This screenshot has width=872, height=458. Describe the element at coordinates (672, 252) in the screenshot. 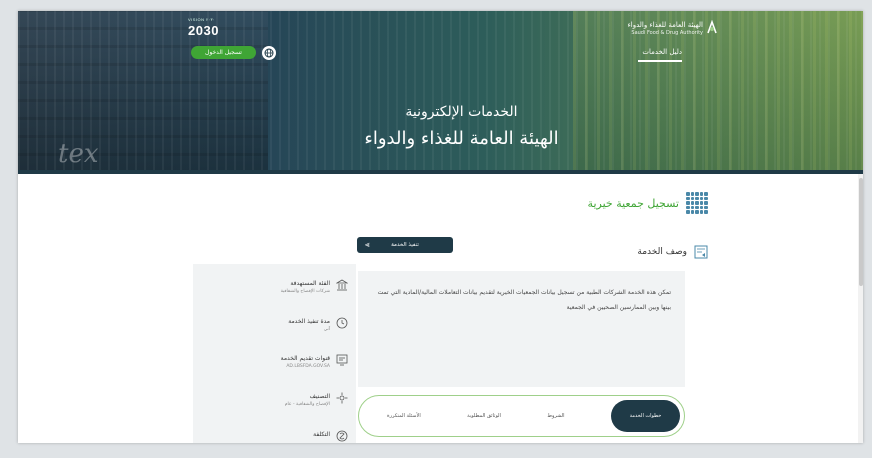

I see `description-heading: وصف الخدمة` at that location.